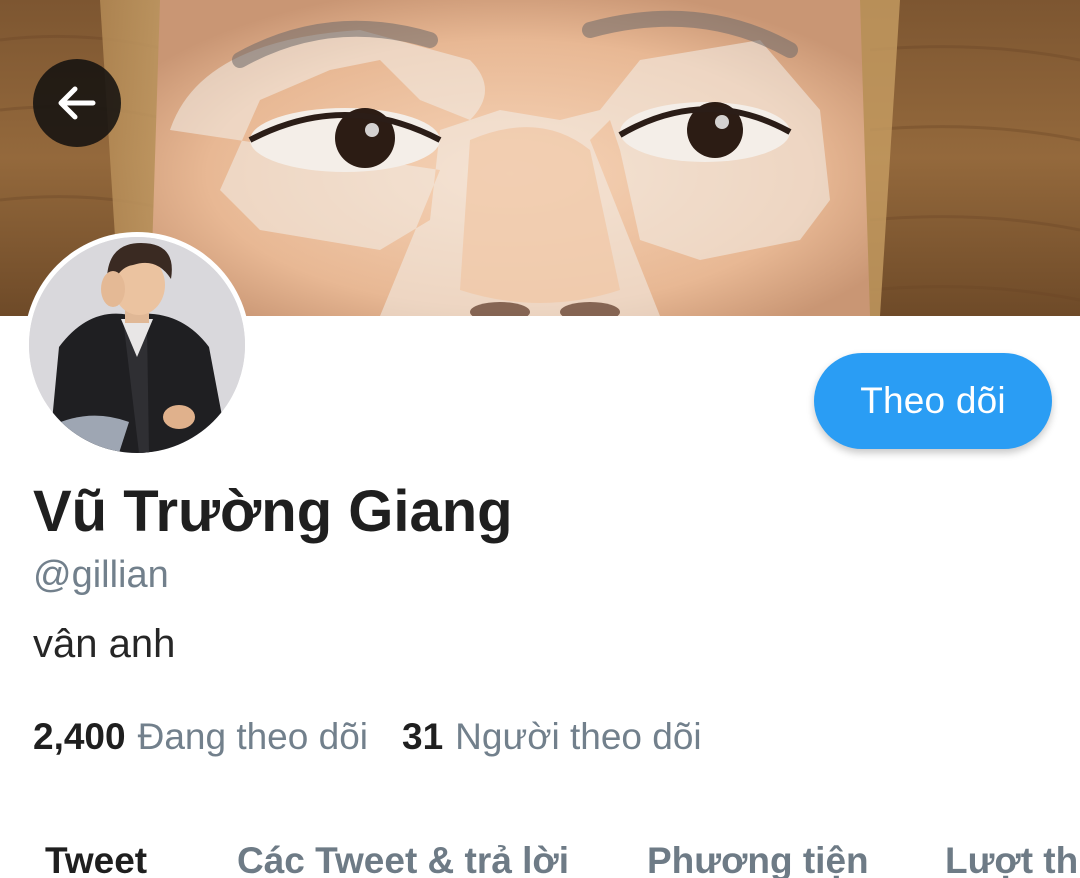  I want to click on back-button, so click(77, 103).